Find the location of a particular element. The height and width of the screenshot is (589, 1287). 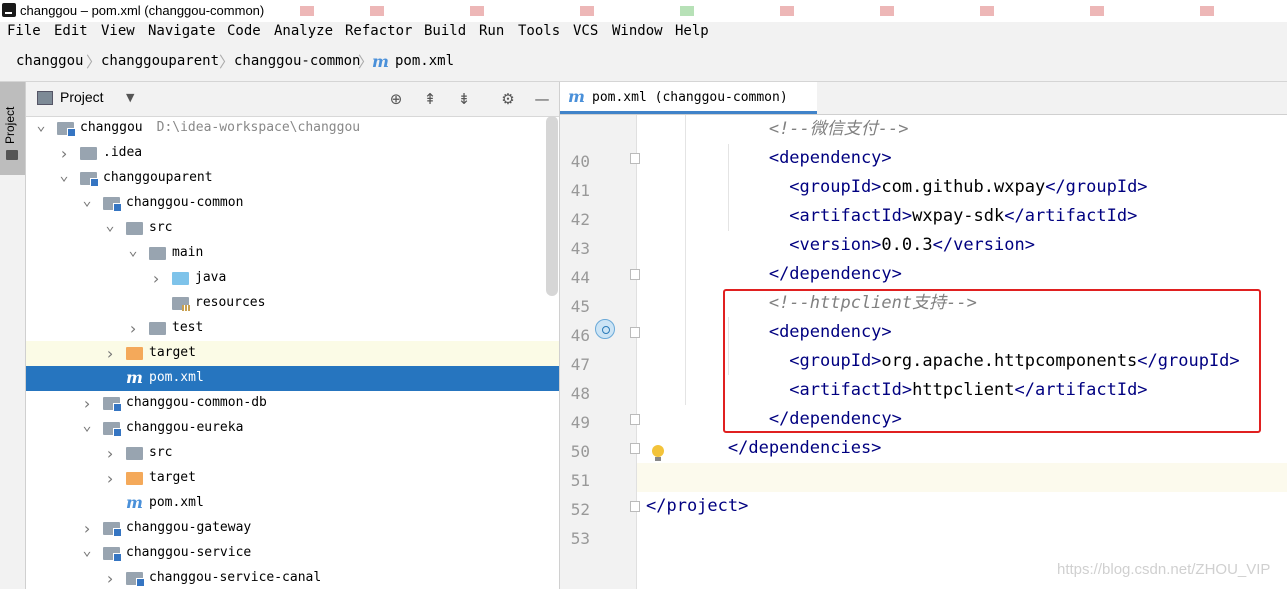

line-number: 46 is located at coordinates (580, 335).